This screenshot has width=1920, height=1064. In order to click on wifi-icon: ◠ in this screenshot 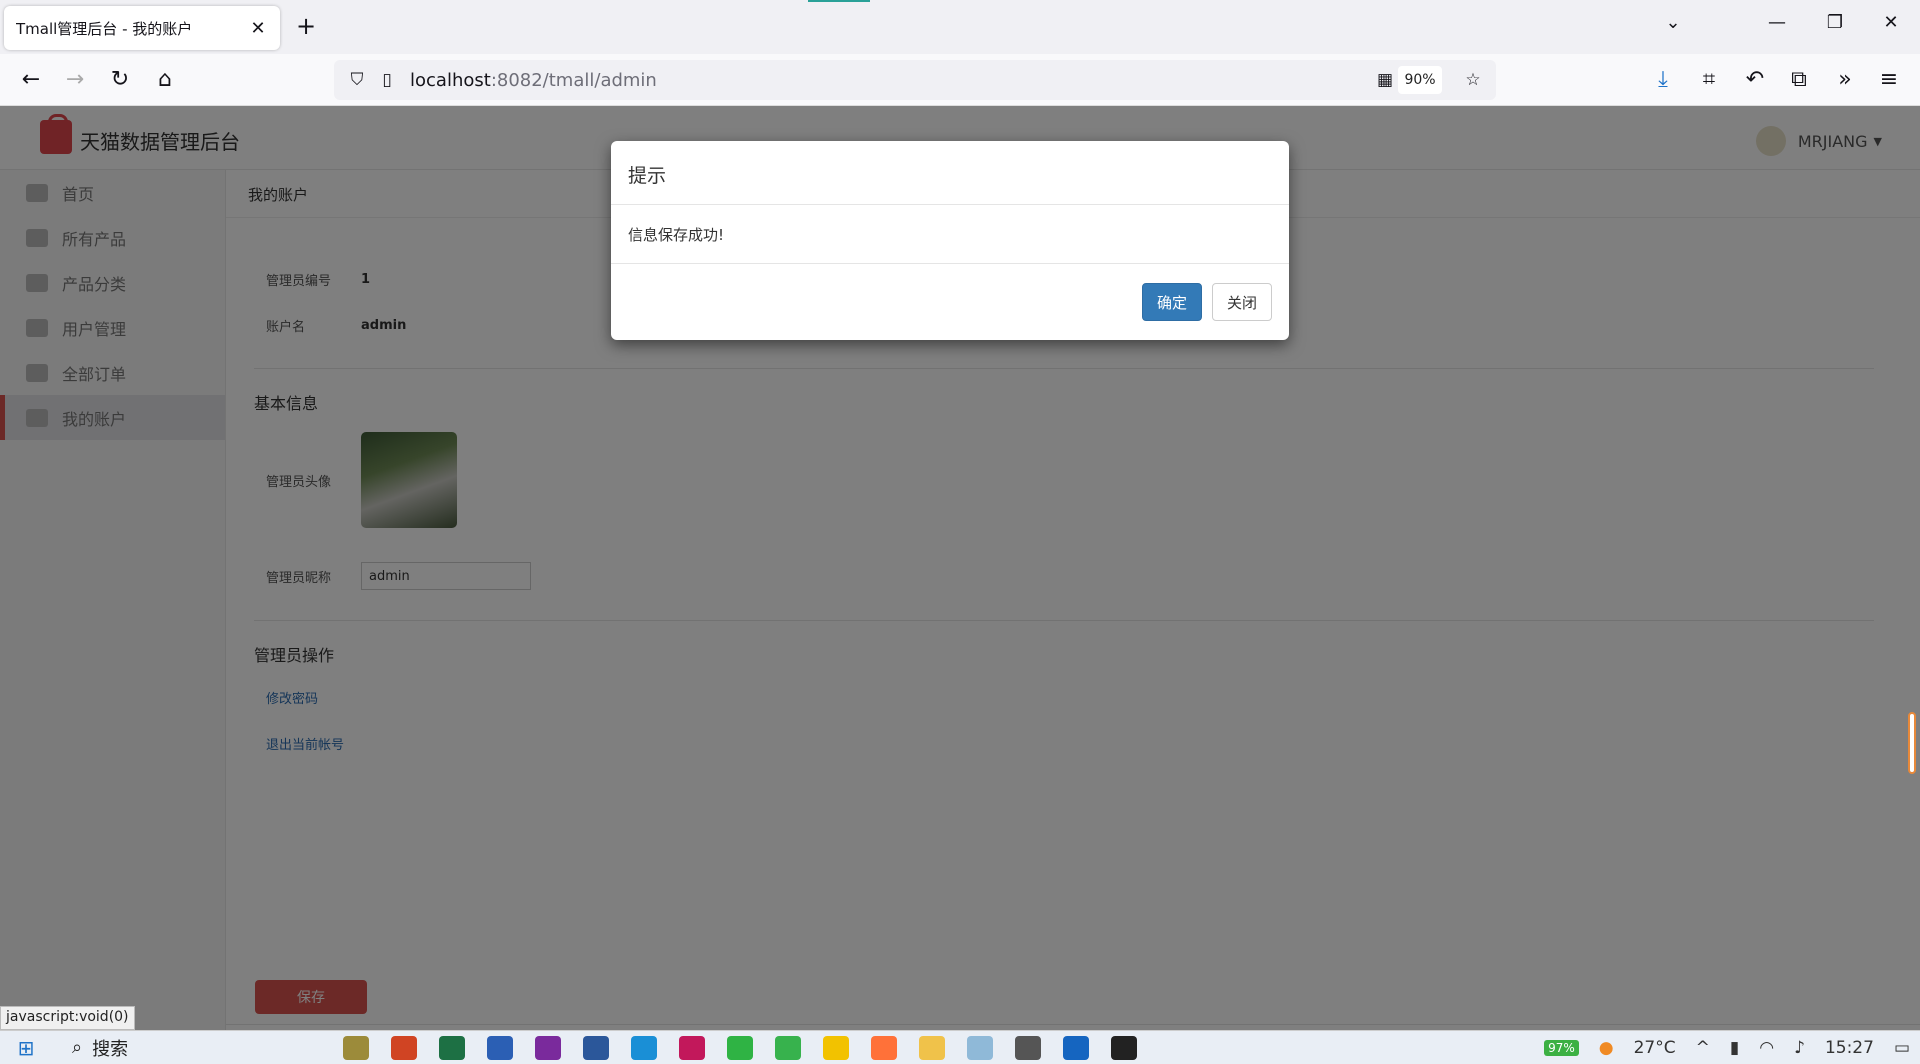, I will do `click(1766, 1048)`.